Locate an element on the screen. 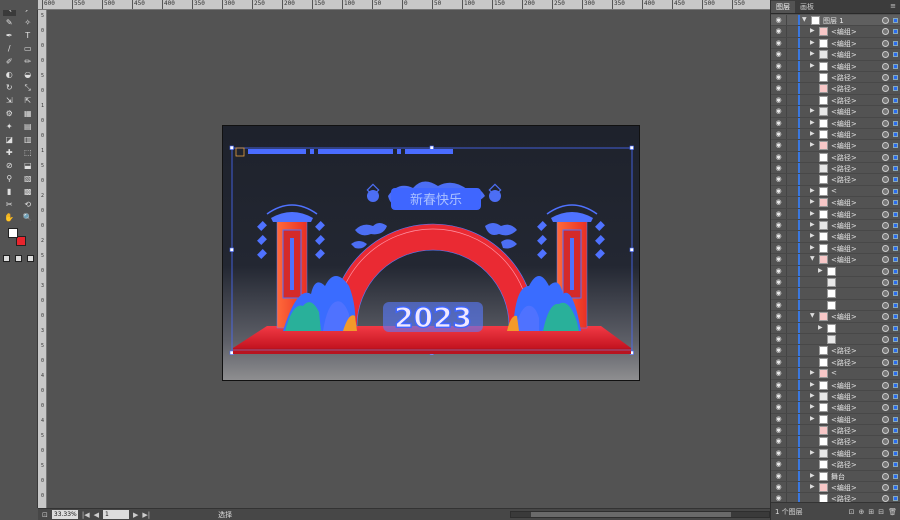  panel-footer-icon: ⊟ is located at coordinates (881, 512).